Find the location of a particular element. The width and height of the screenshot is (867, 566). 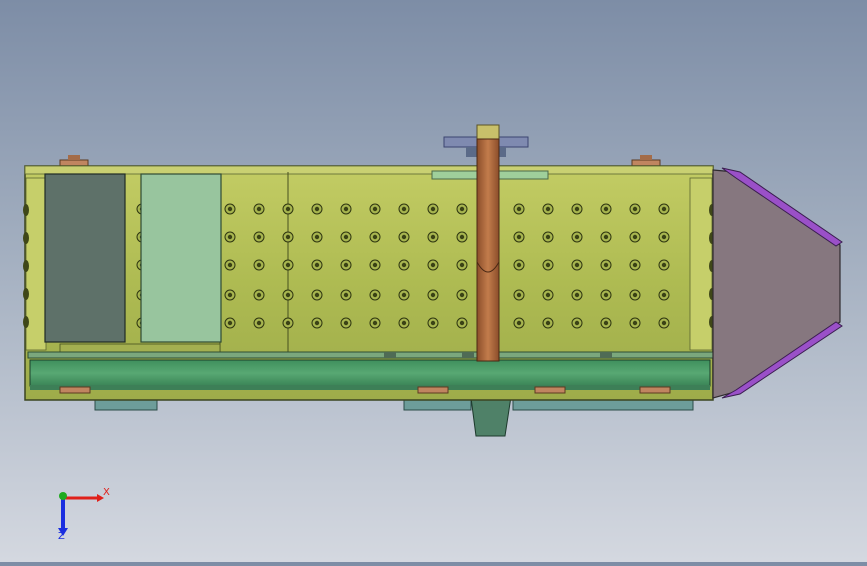

axis-x-label: X is located at coordinates (106, 492).